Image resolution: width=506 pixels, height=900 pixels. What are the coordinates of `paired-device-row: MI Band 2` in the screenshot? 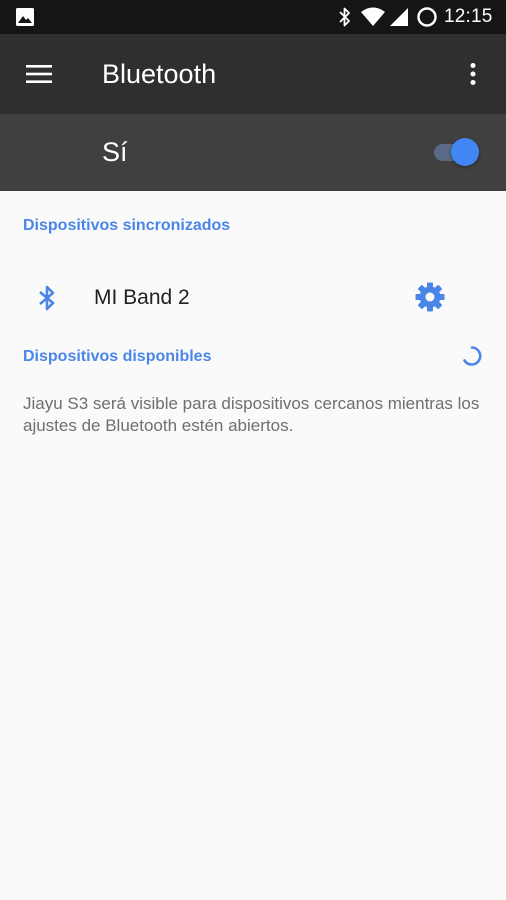 It's located at (253, 298).